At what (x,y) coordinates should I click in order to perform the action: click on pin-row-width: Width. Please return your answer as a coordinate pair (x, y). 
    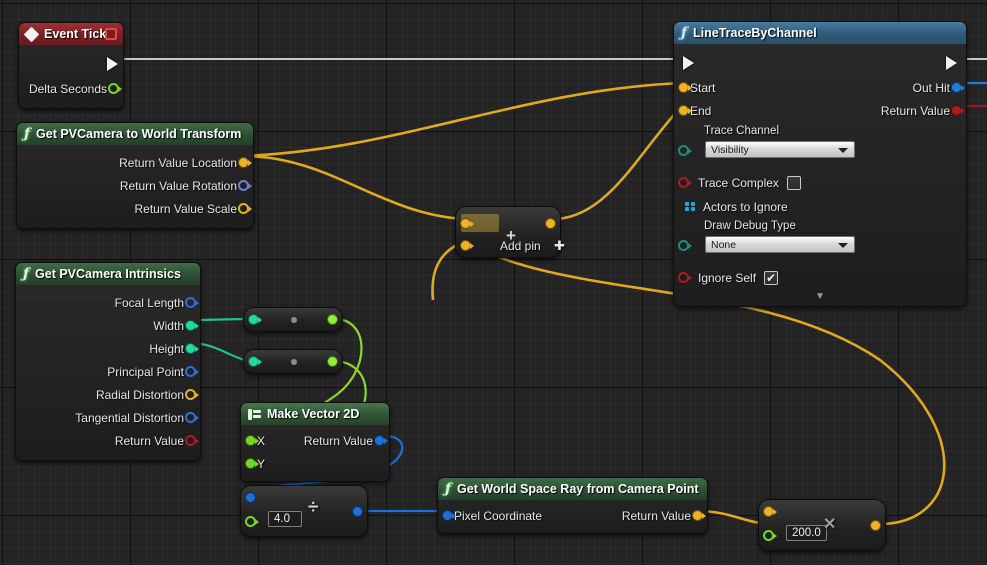
    Looking at the image, I should click on (108, 325).